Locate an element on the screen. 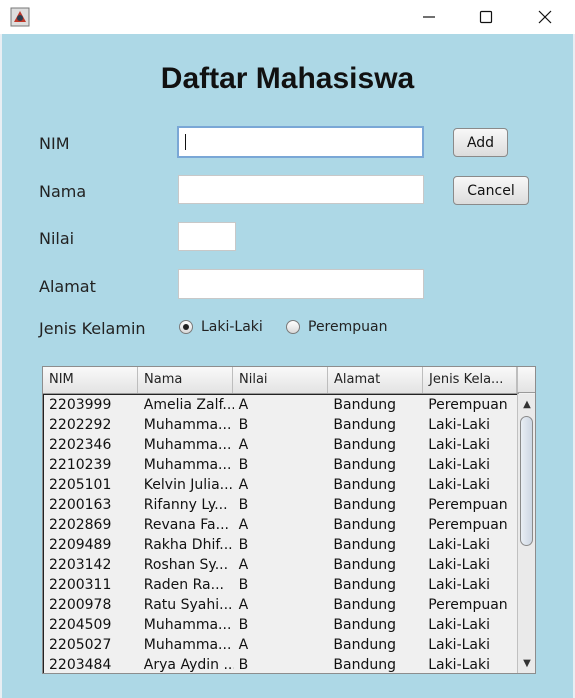 This screenshot has width=575, height=698. table-row: 2203484 Arya Aydin ... B Bandung Laki-Laki is located at coordinates (280, 664).